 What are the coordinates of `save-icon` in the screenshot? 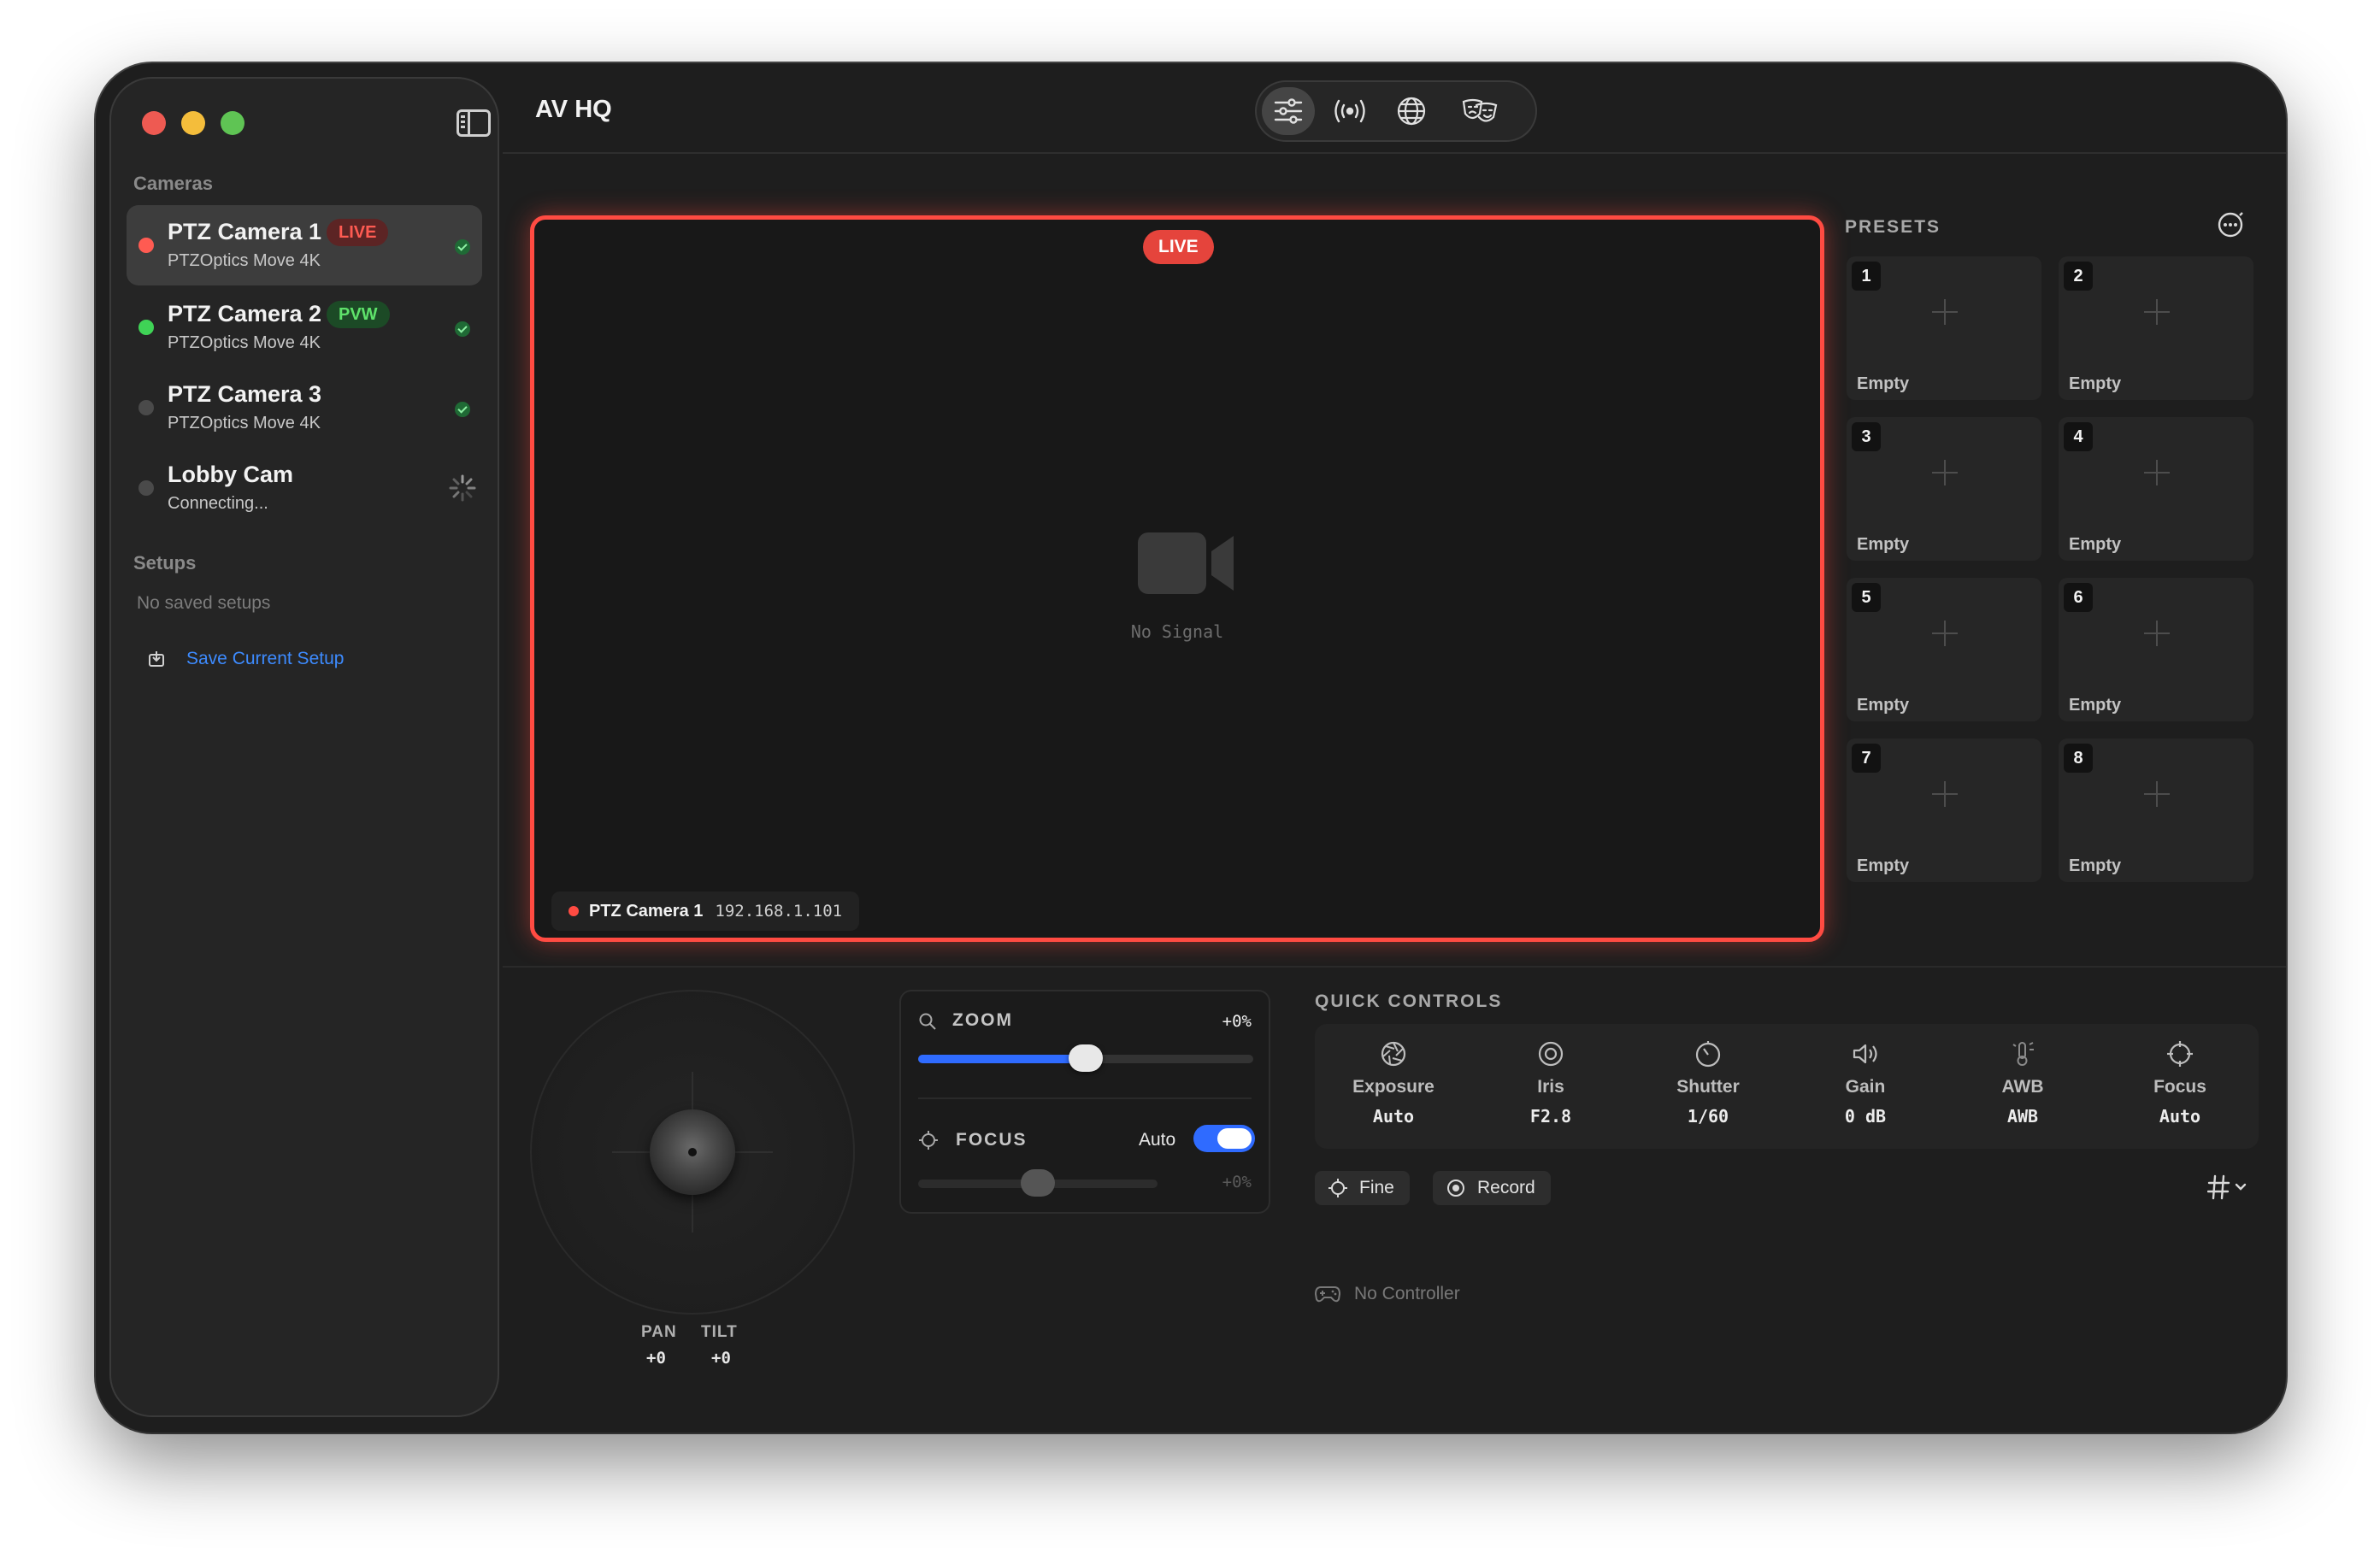 It's located at (157, 659).